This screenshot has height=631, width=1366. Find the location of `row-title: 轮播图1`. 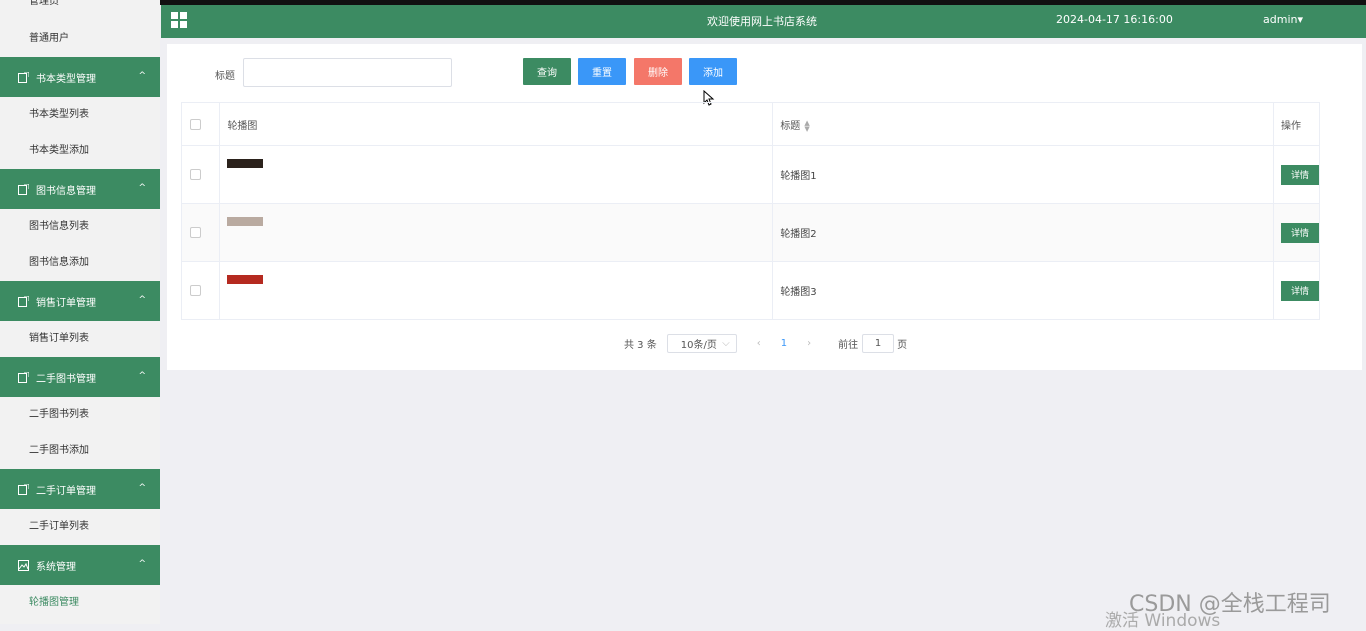

row-title: 轮播图1 is located at coordinates (1023, 174).